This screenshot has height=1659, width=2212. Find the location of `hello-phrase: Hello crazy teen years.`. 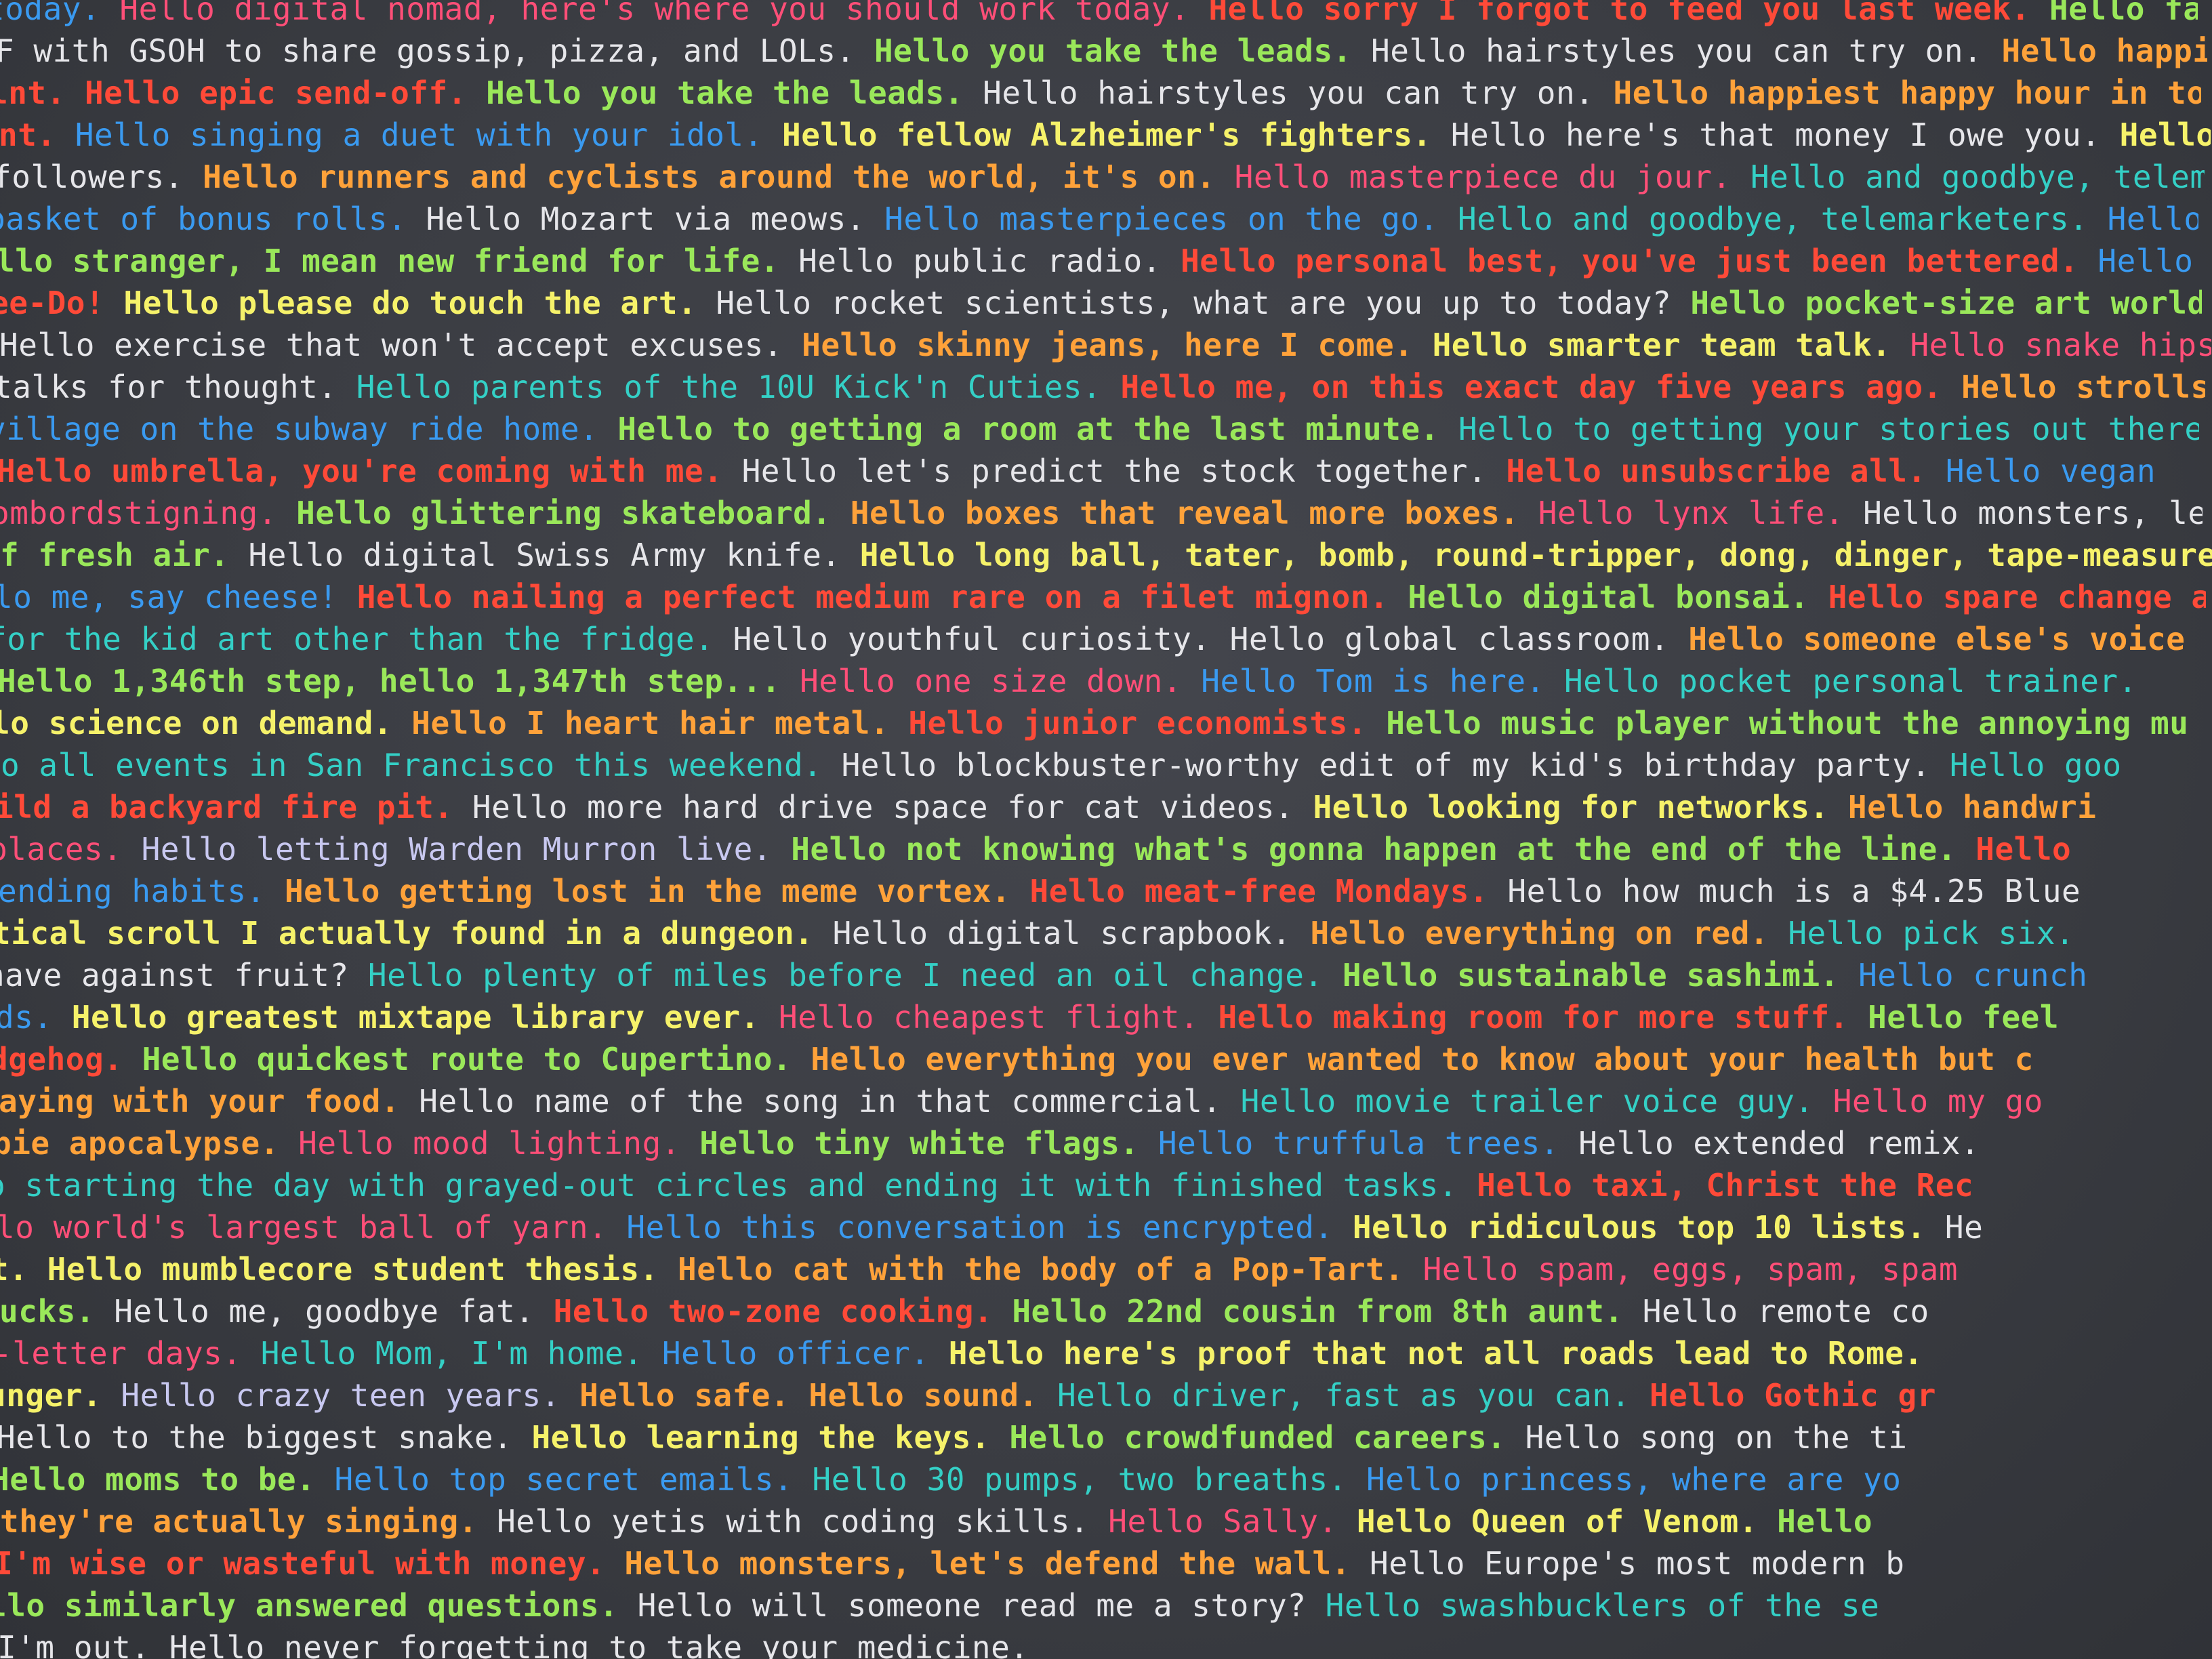

hello-phrase: Hello crazy teen years. is located at coordinates (340, 1396).